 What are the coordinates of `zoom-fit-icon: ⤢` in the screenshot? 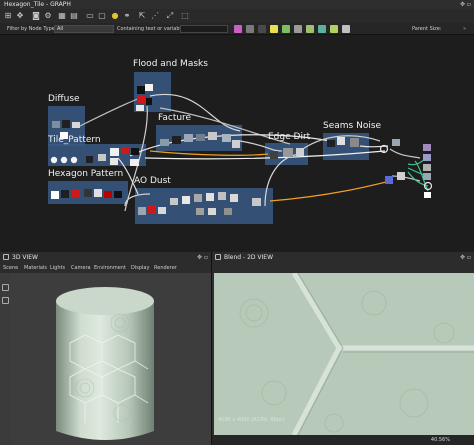 It's located at (170, 16).